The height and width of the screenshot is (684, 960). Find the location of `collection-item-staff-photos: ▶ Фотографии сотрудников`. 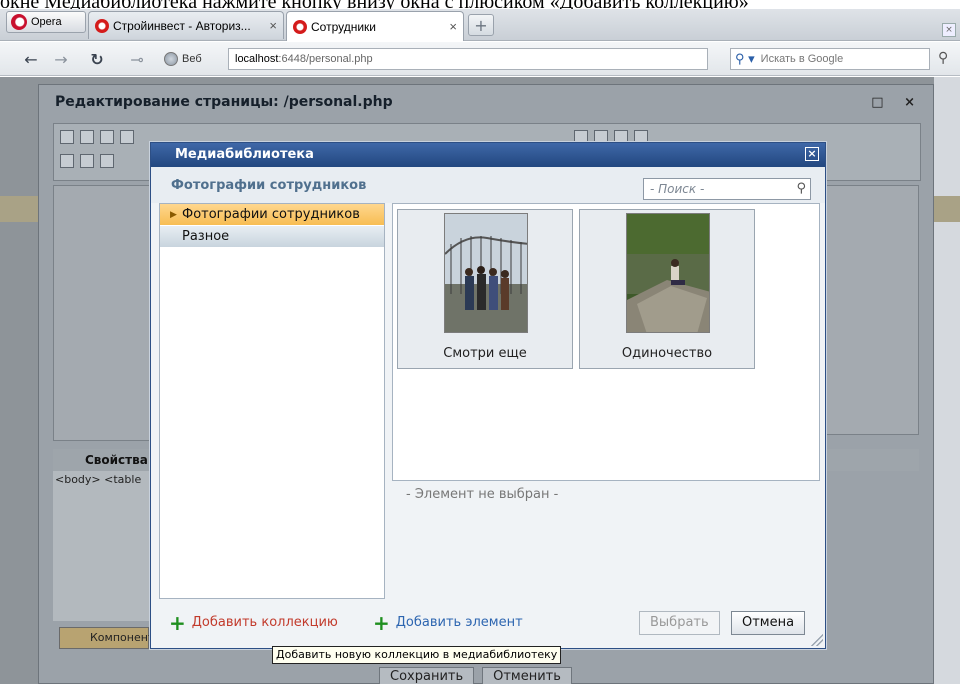

collection-item-staff-photos: ▶ Фотографии сотрудников is located at coordinates (272, 215).